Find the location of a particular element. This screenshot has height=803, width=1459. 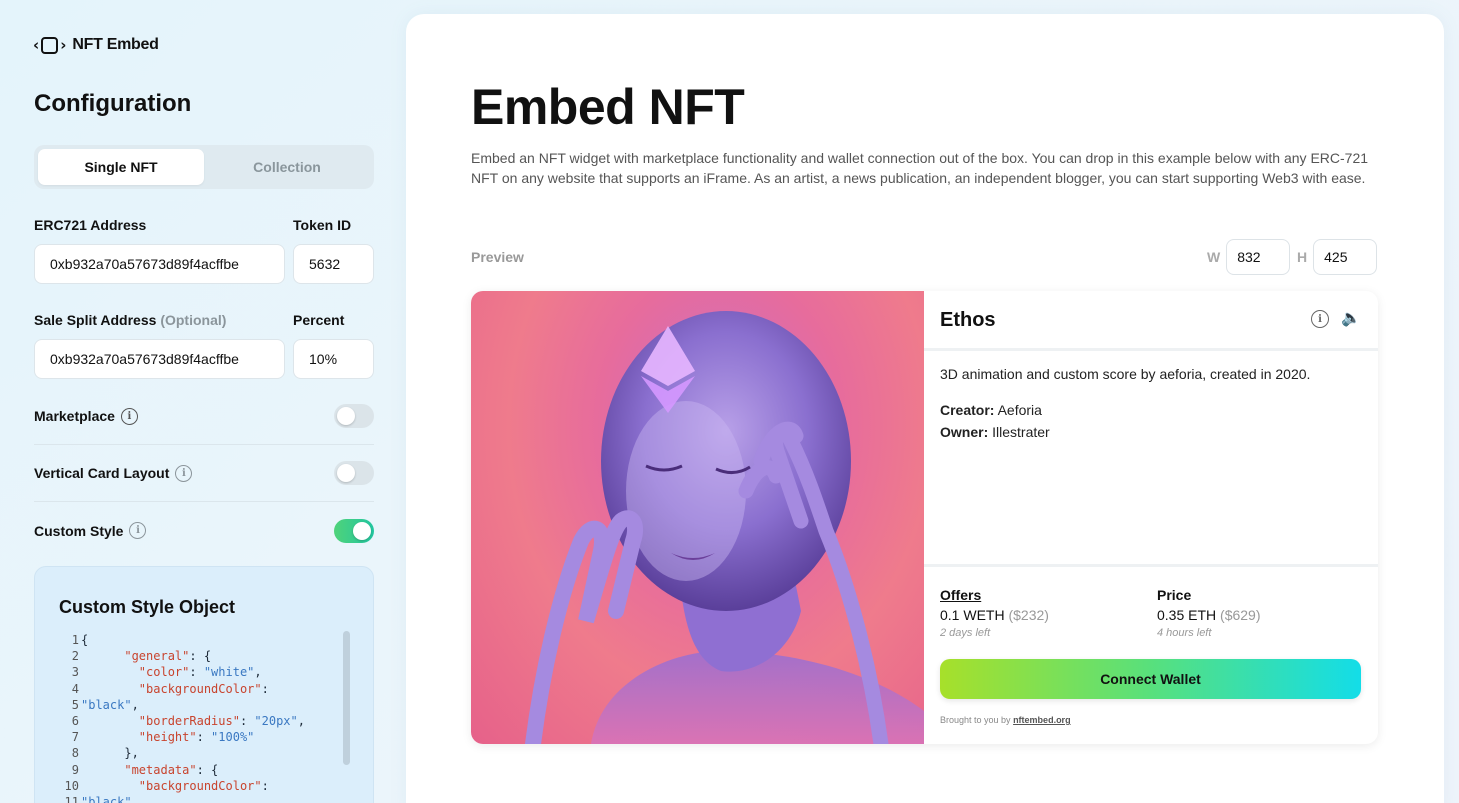

line-number: 1 is located at coordinates (75, 640).